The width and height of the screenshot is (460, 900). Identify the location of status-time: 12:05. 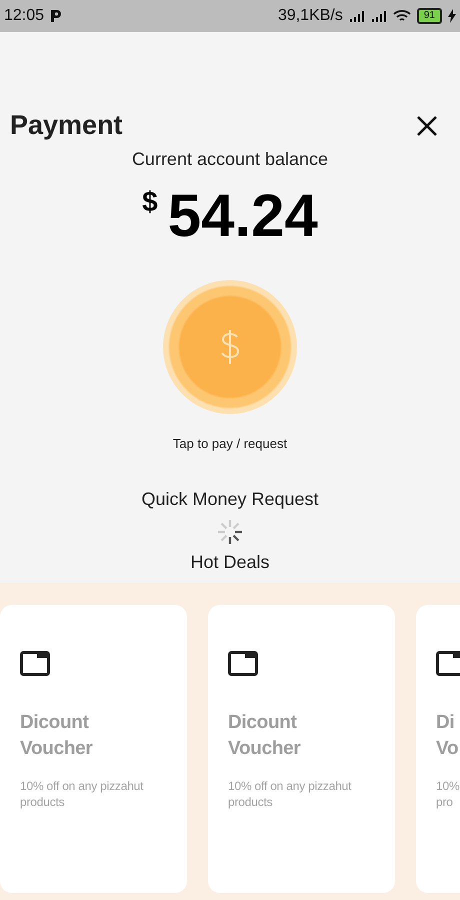
(24, 16).